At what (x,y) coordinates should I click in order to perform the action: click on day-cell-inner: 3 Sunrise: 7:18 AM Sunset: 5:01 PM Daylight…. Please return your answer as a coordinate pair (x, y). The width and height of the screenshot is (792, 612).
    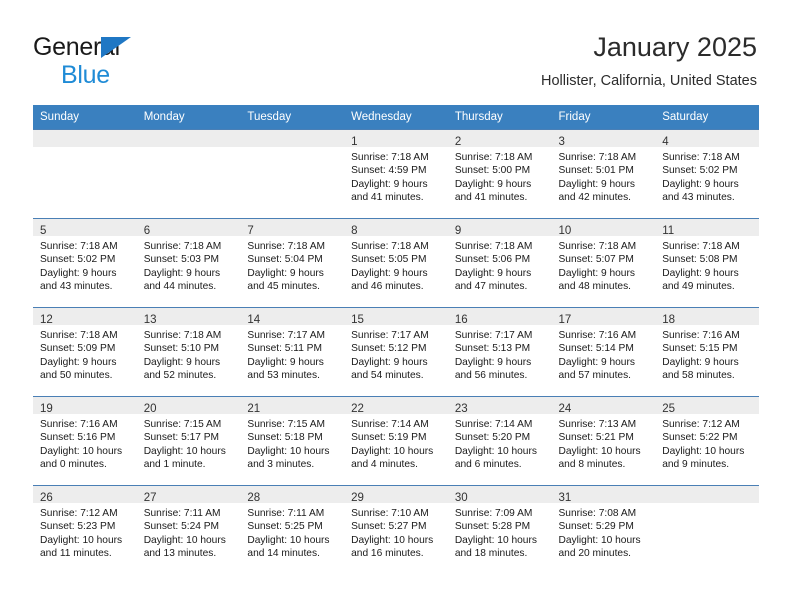
    Looking at the image, I should click on (603, 174).